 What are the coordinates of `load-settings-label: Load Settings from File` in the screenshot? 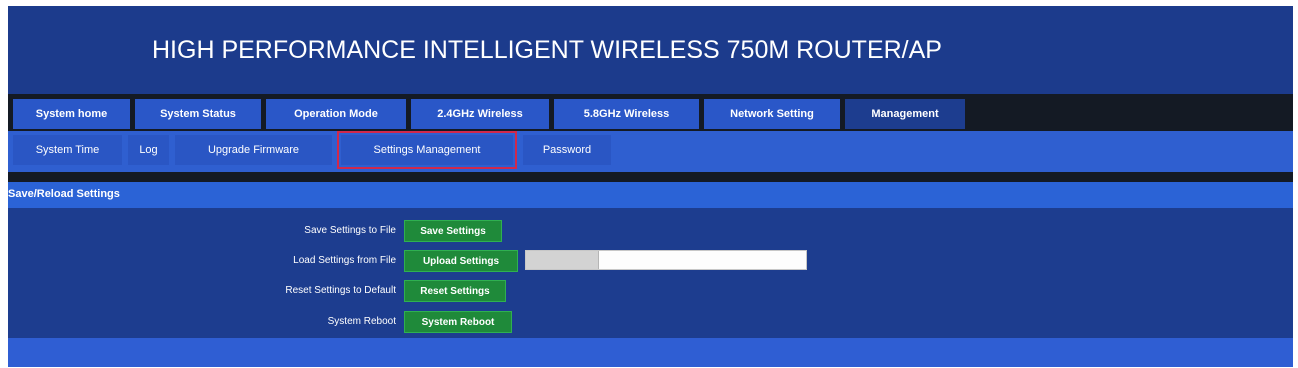 It's located at (344, 260).